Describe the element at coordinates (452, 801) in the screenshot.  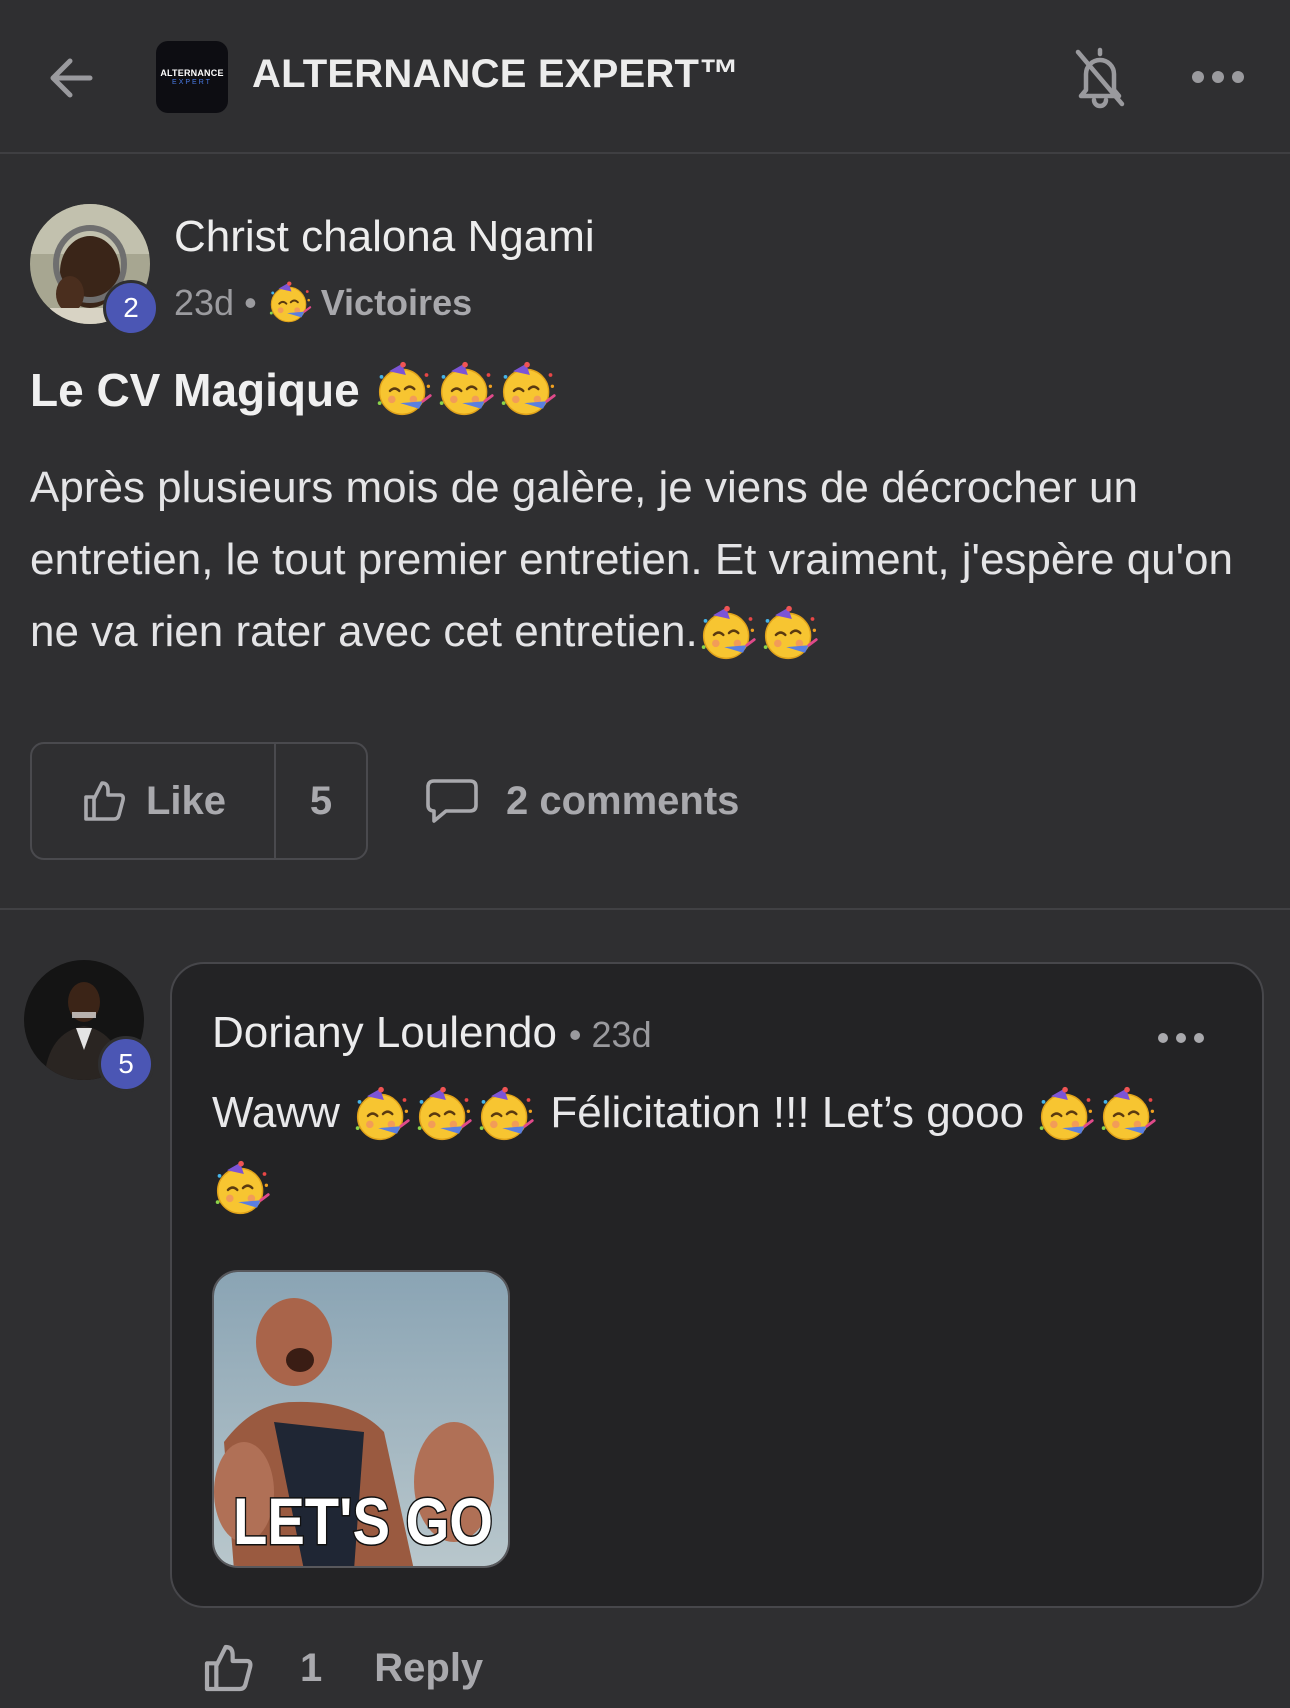
I see `comment-bubble-icon` at that location.